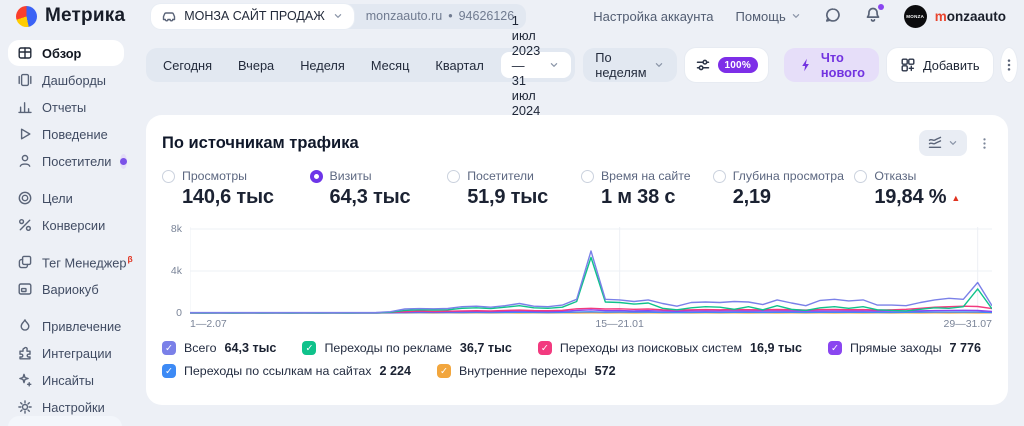  Describe the element at coordinates (25, 262) in the screenshot. I see `tag-manager-icon` at that location.